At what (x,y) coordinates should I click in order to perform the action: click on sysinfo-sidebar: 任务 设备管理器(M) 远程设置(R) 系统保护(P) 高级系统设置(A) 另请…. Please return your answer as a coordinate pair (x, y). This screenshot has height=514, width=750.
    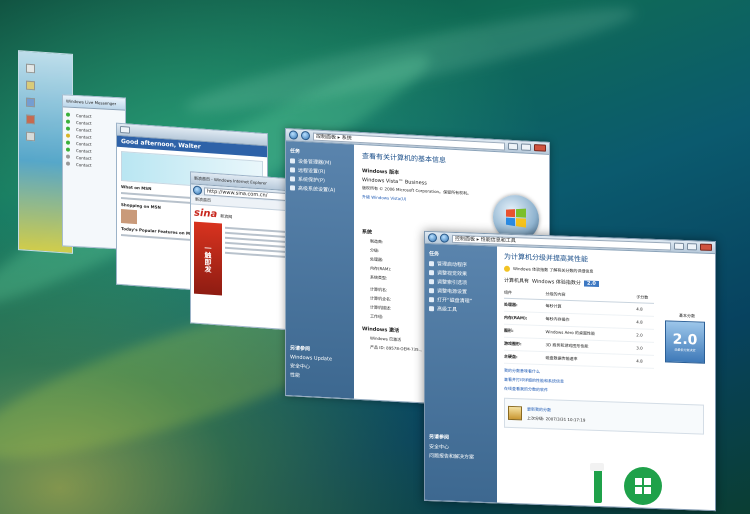
    Looking at the image, I should click on (320, 270).